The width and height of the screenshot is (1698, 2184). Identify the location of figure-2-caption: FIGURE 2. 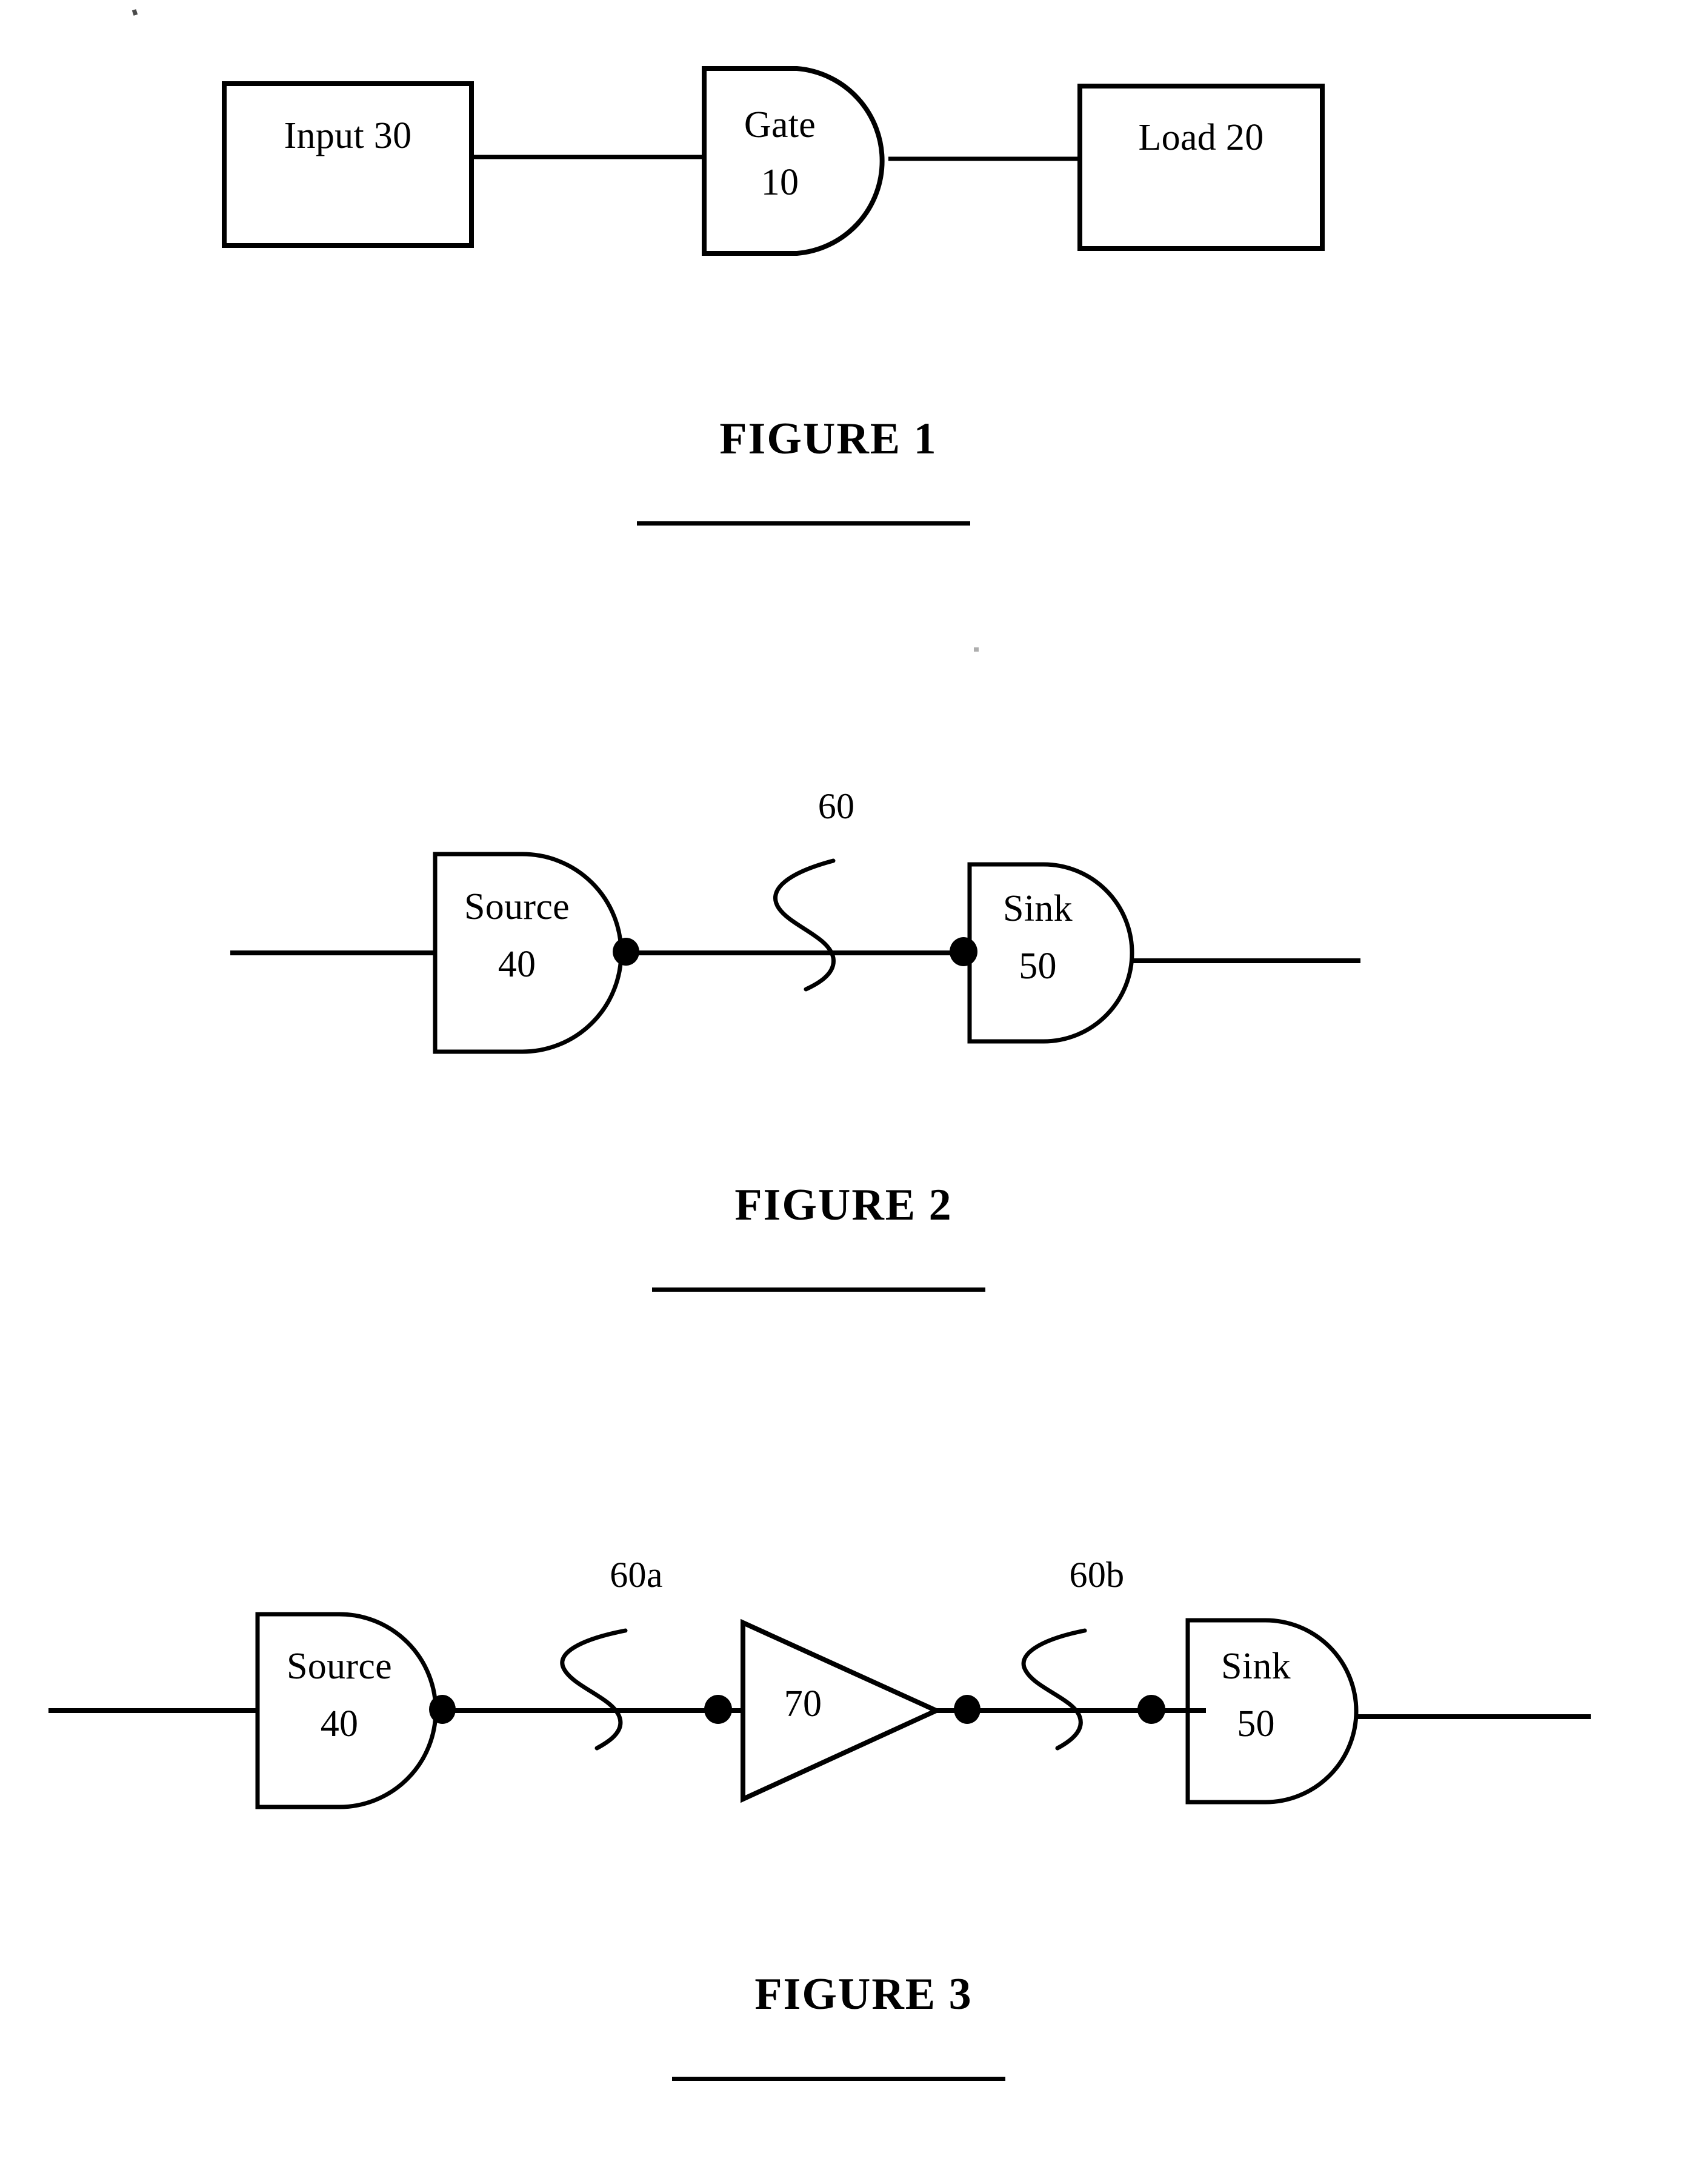
(818, 1261).